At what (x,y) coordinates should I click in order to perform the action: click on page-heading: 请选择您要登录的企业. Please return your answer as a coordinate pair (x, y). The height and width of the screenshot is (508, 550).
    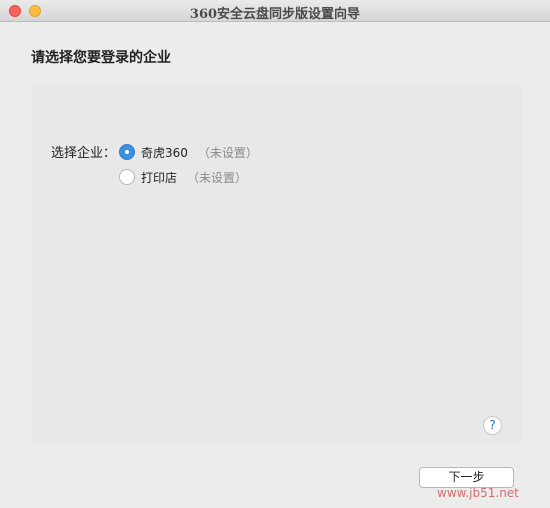
    Looking at the image, I should click on (101, 58).